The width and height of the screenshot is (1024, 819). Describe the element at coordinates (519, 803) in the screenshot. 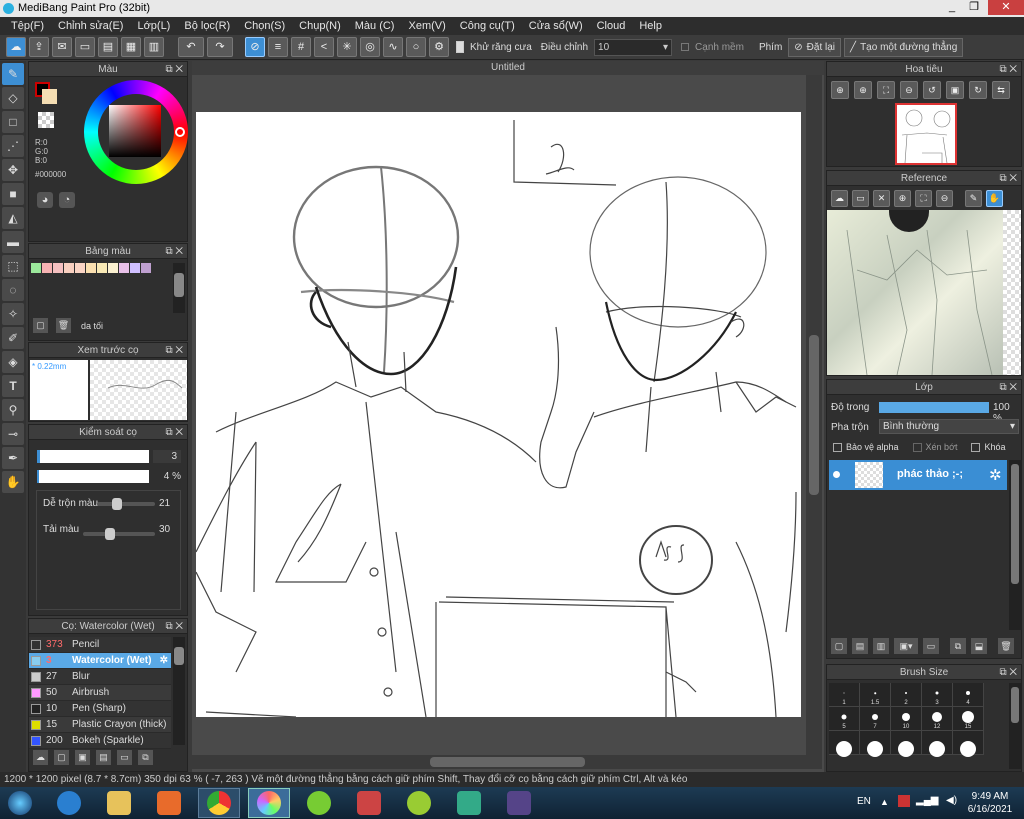

I see `taskbar-app5` at that location.